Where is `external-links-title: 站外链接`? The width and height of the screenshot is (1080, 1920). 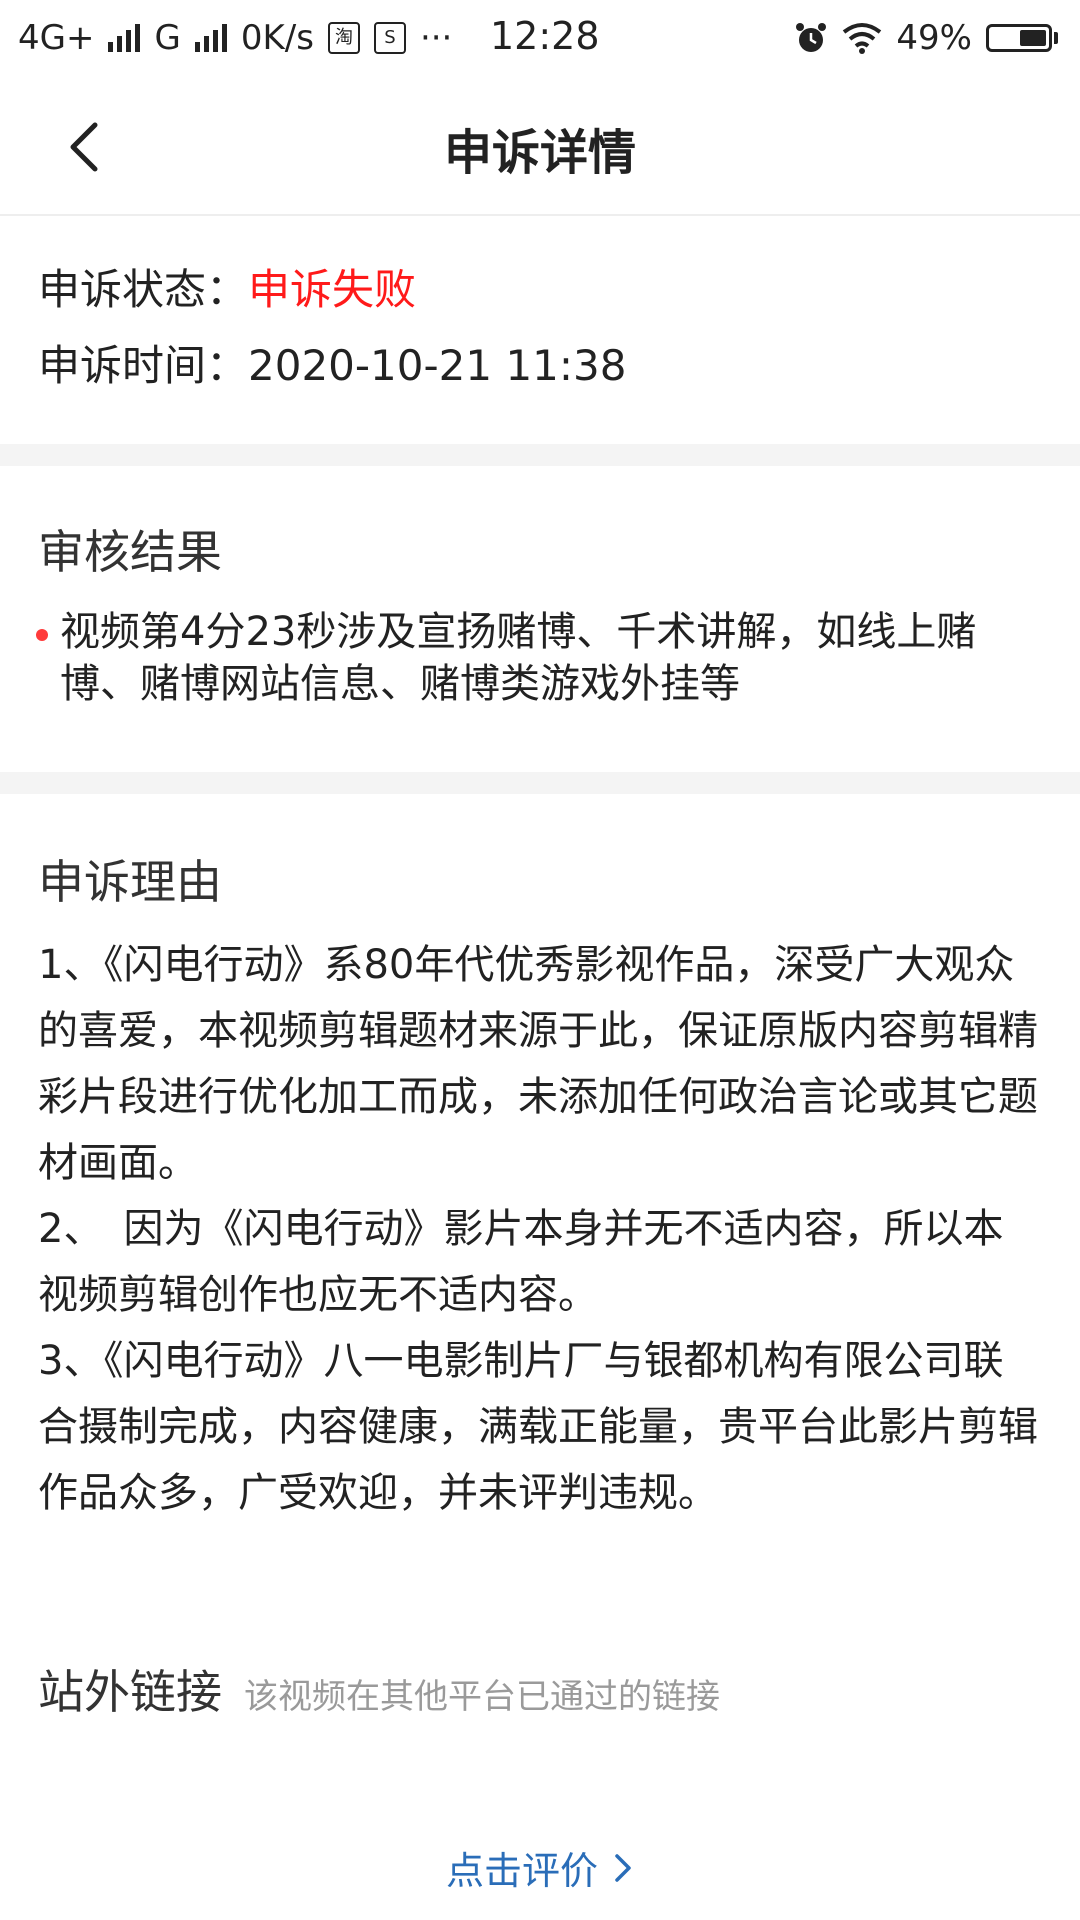
external-links-title: 站外链接 is located at coordinates (130, 1692).